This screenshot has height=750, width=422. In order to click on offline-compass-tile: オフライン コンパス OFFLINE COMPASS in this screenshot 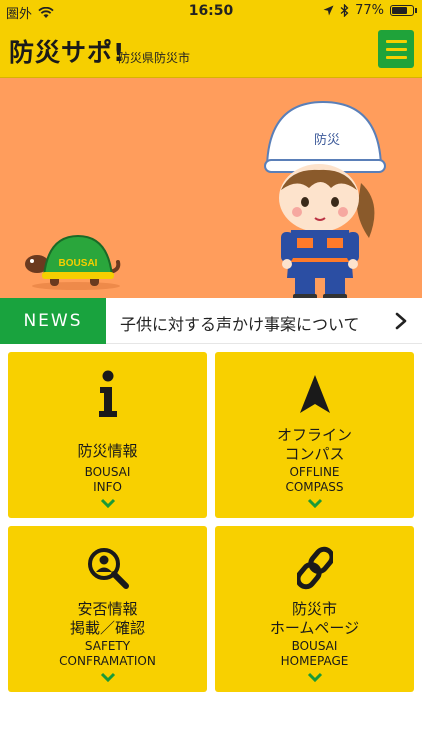, I will do `click(314, 435)`.